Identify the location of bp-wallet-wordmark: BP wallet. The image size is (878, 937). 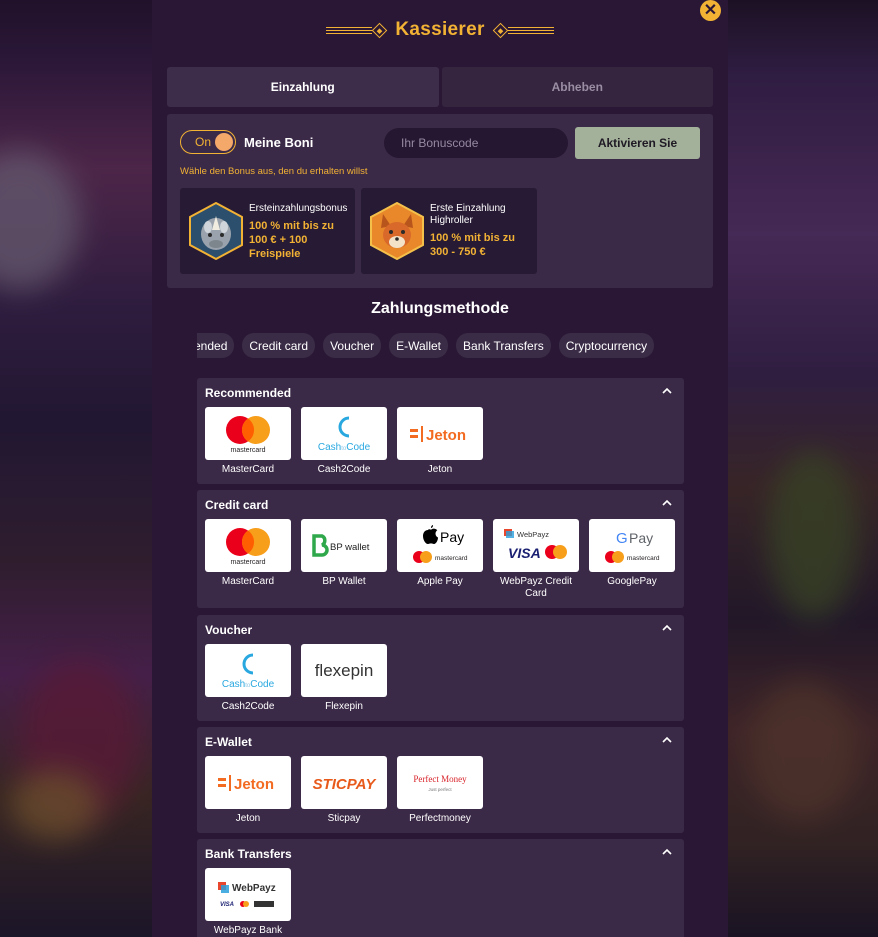
(350, 547).